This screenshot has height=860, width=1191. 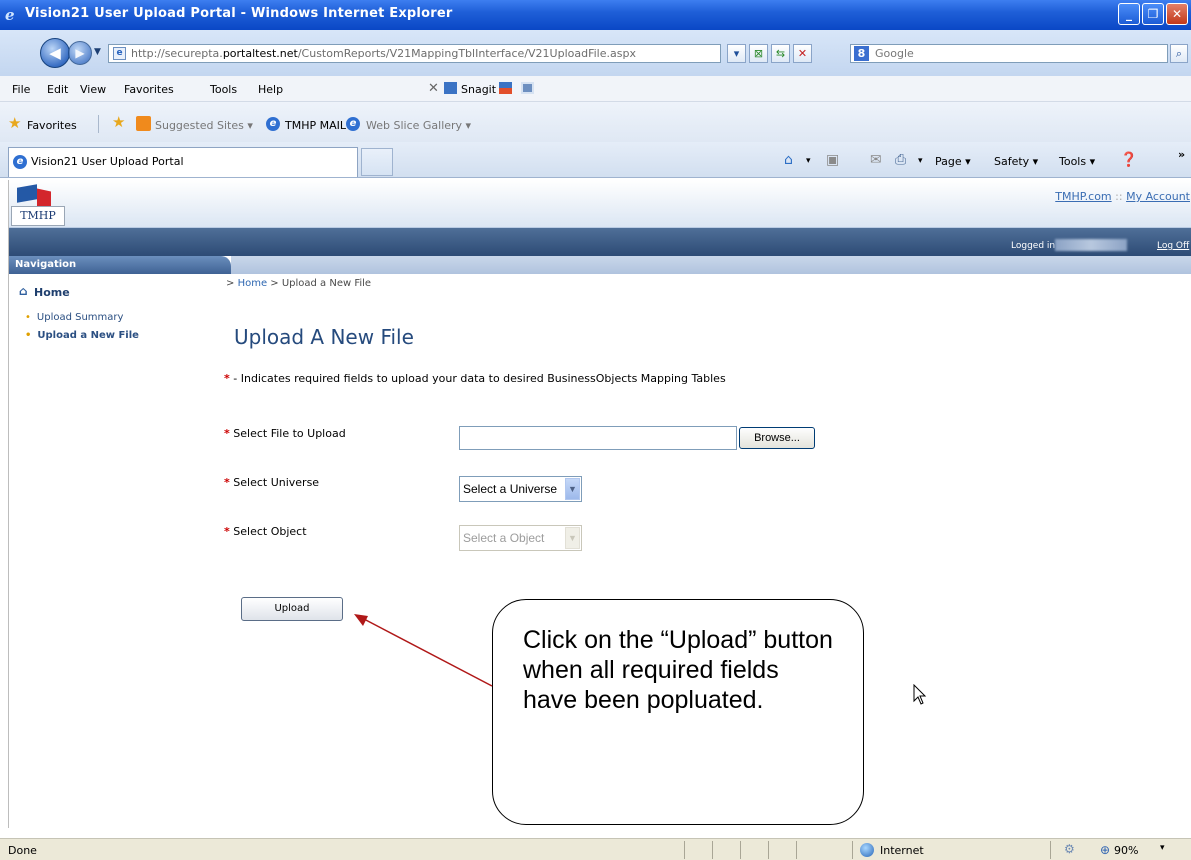 I want to click on breadcrumb-prefix: >, so click(x=232, y=283).